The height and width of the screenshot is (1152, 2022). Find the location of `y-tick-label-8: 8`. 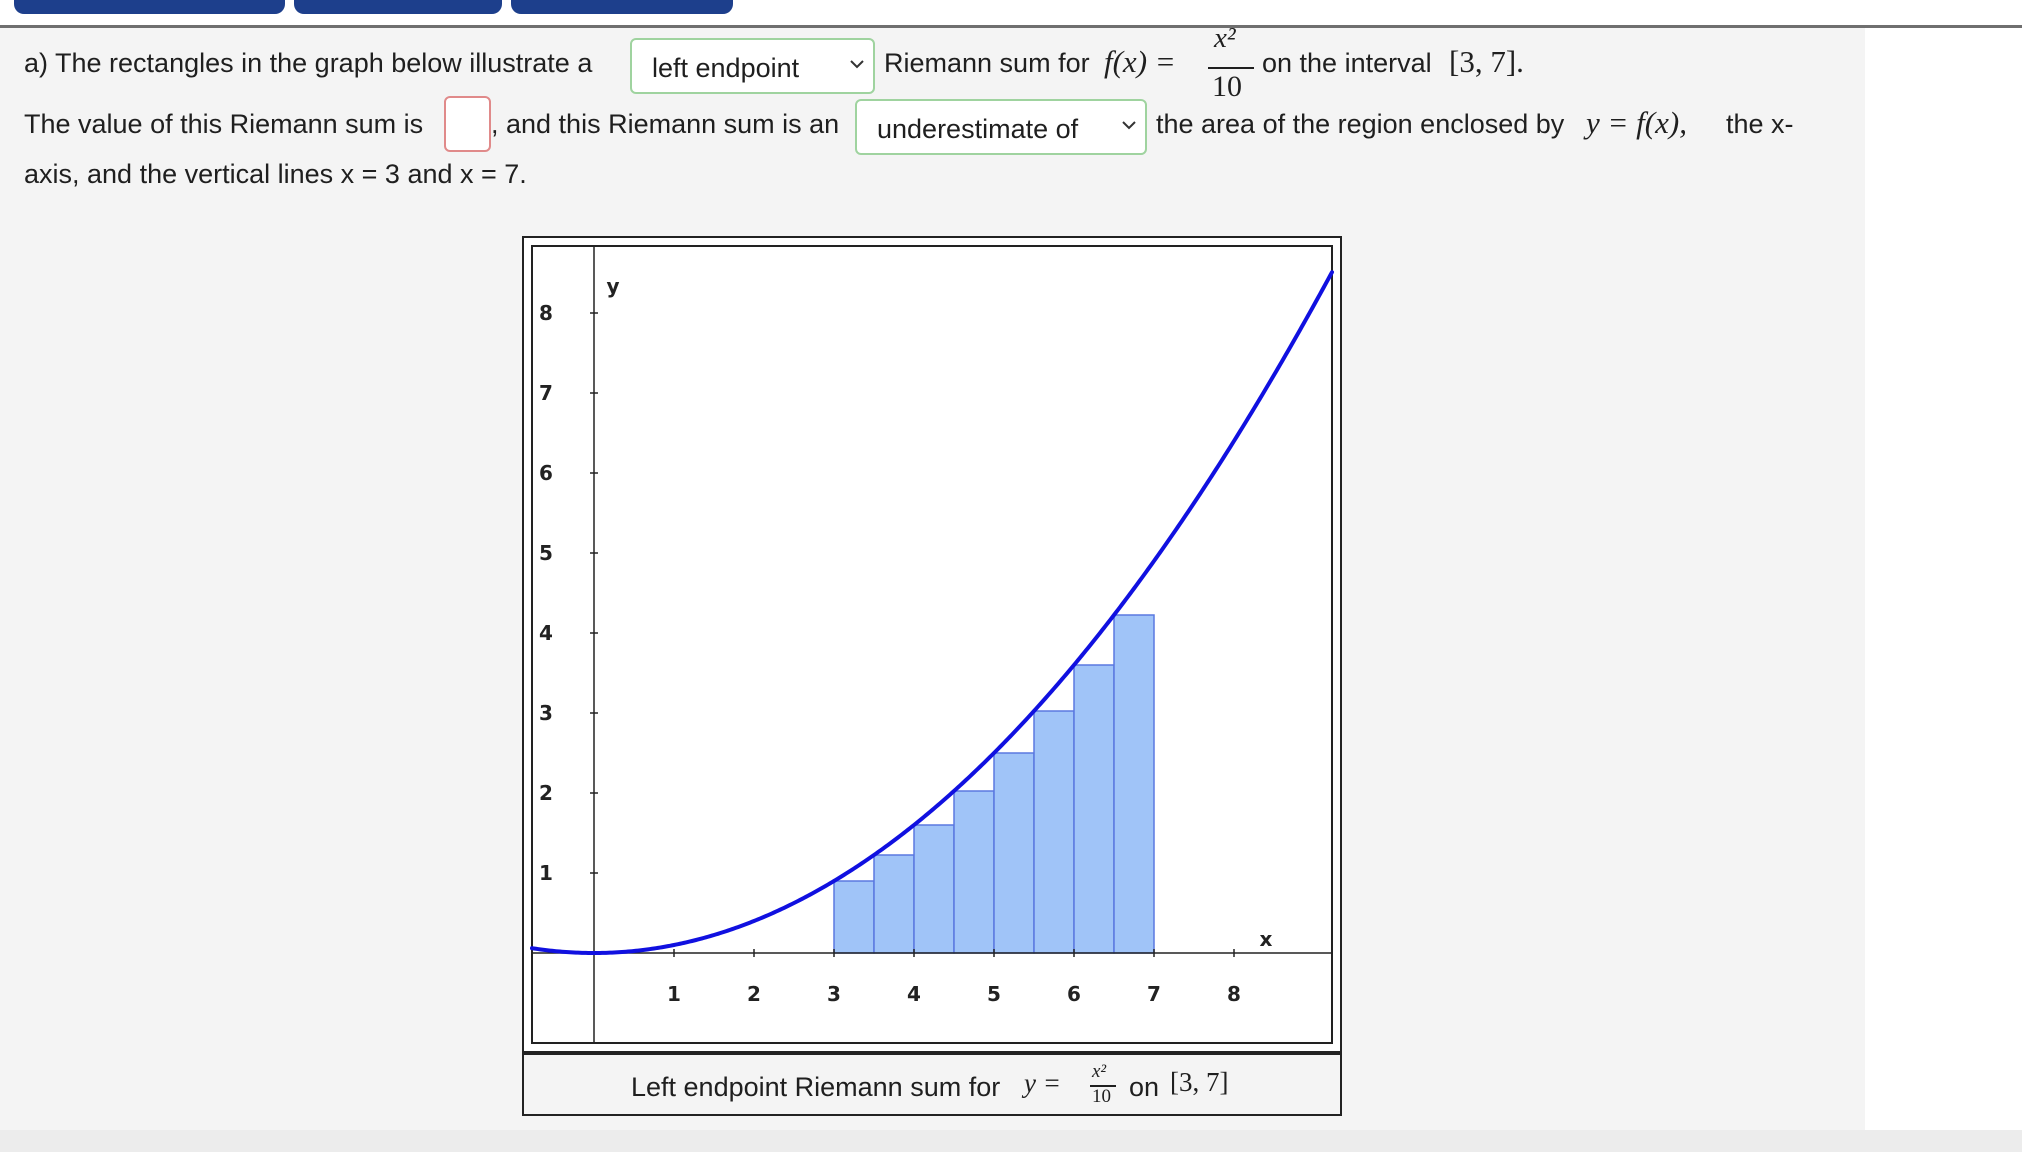

y-tick-label-8: 8 is located at coordinates (546, 313).